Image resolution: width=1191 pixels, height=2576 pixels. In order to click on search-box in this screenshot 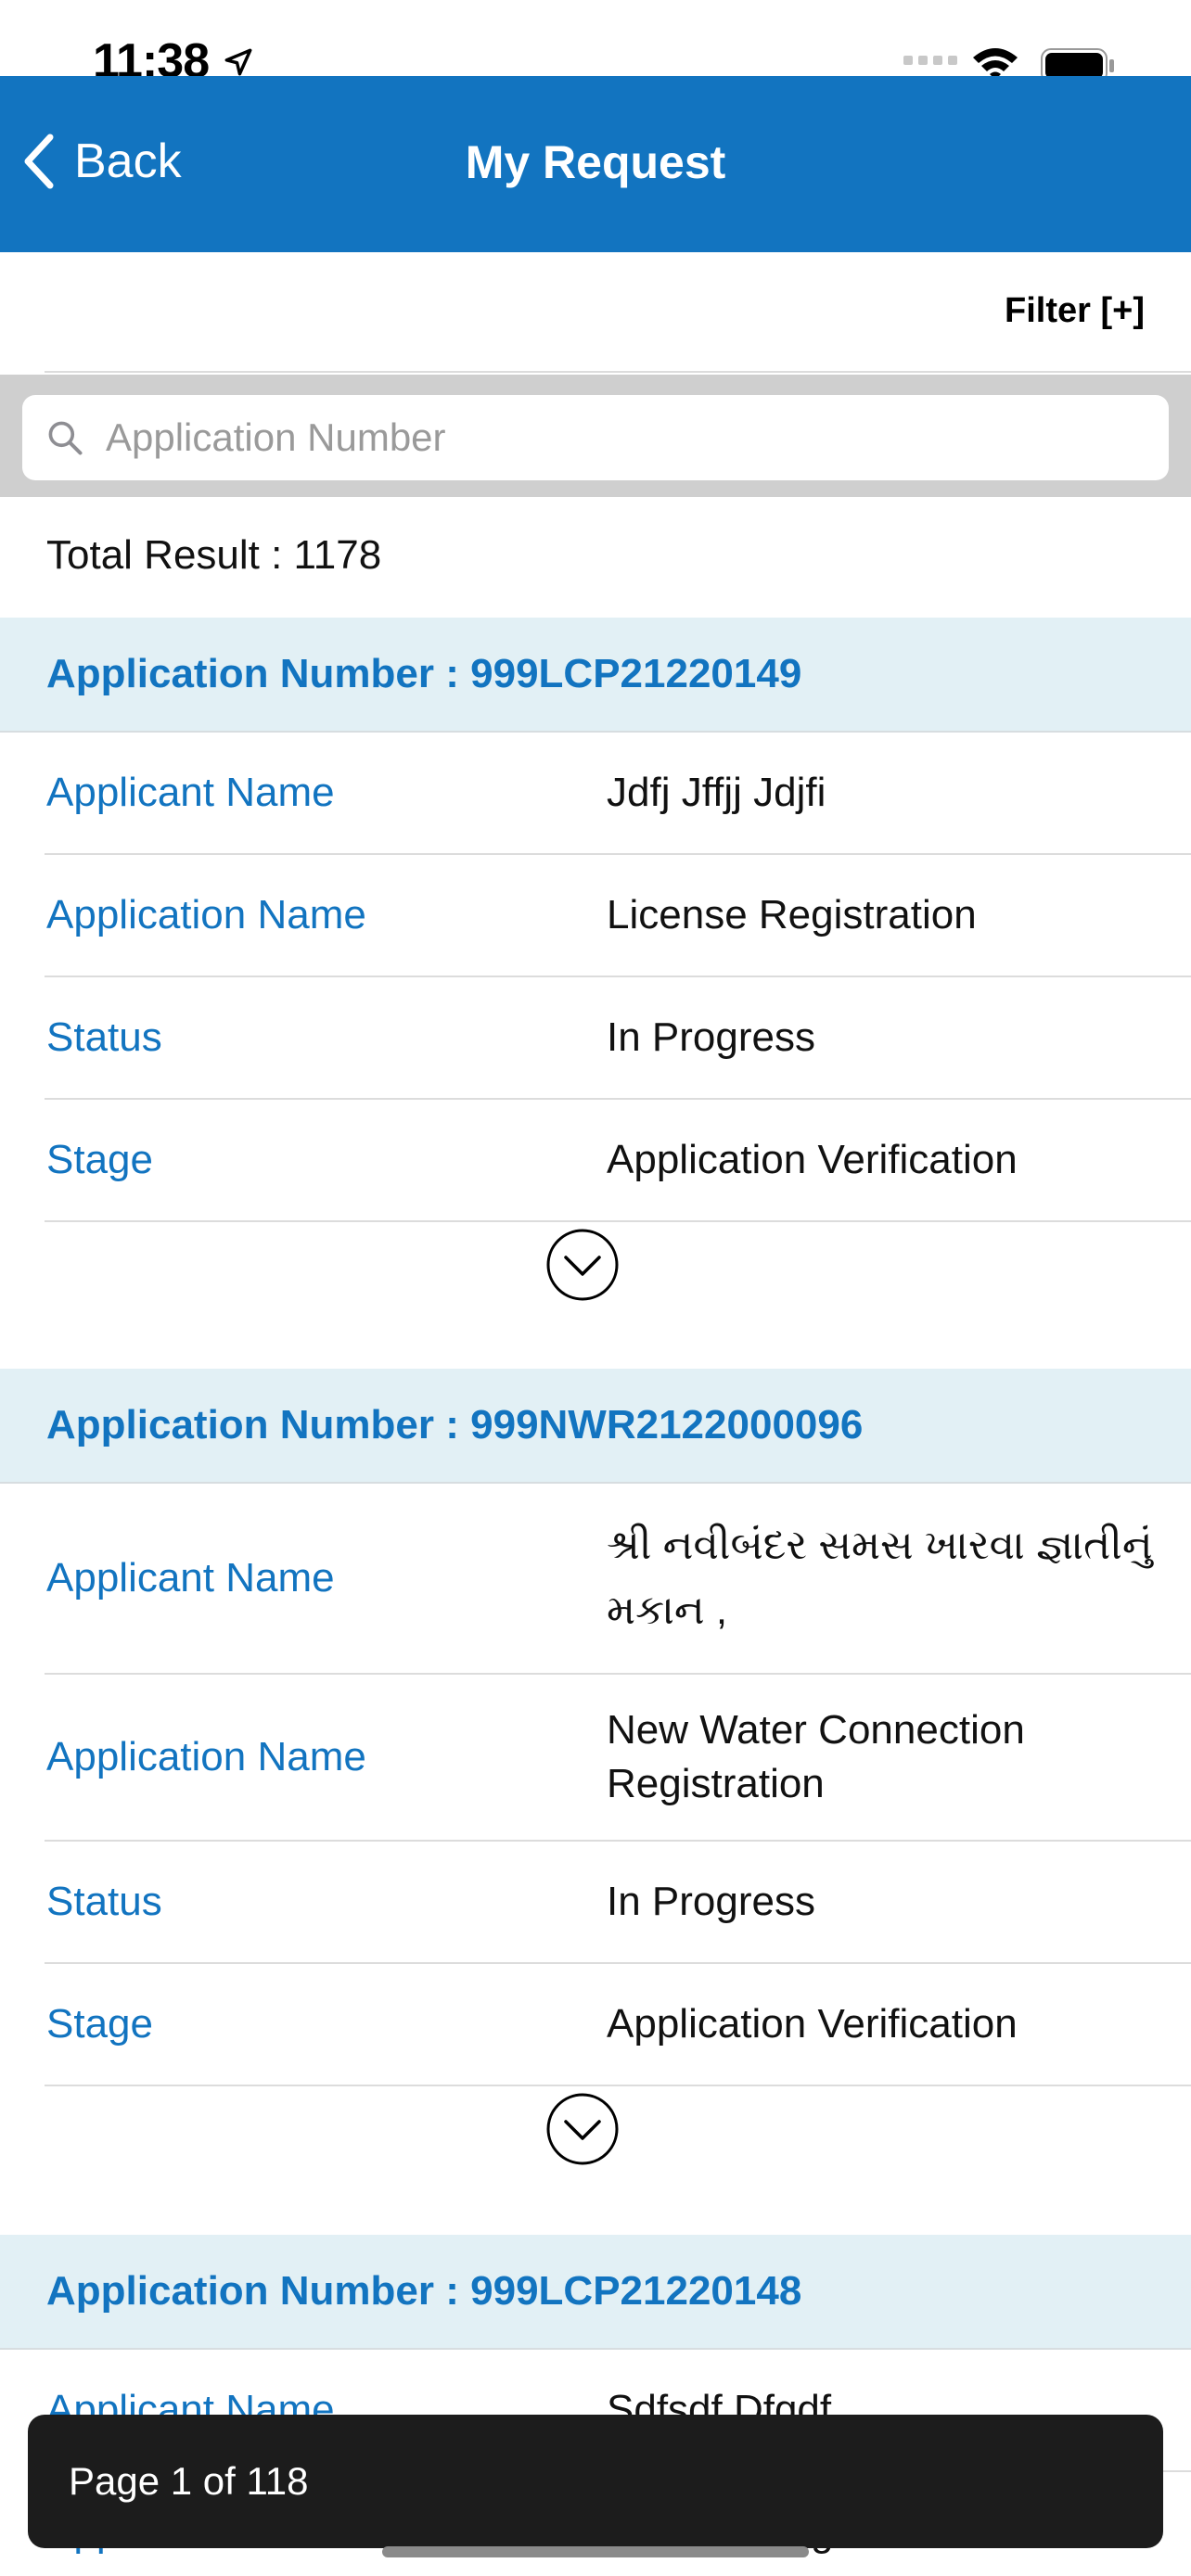, I will do `click(595, 437)`.